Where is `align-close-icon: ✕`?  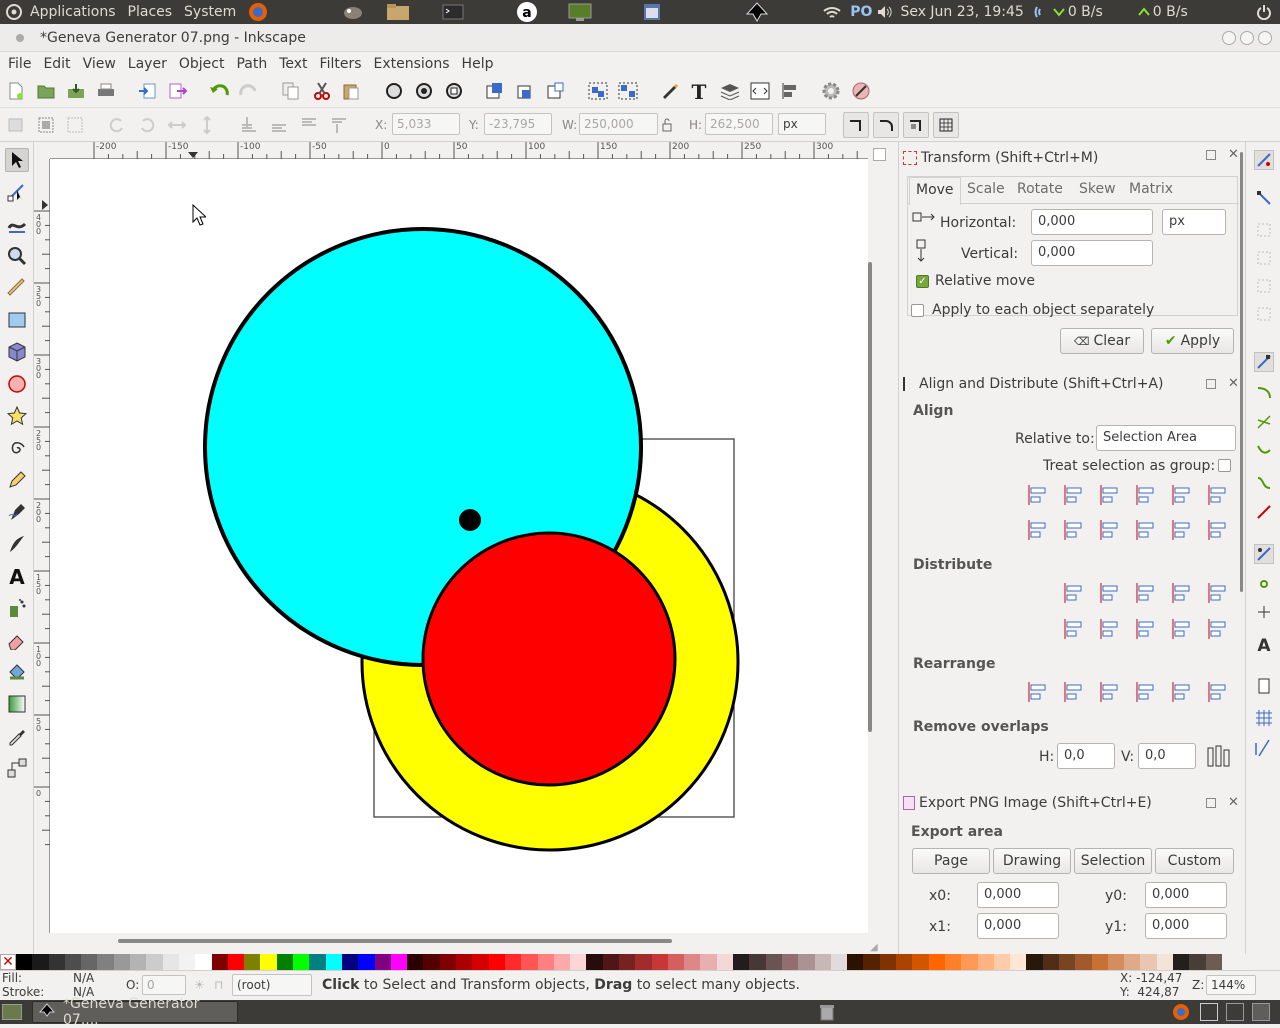 align-close-icon: ✕ is located at coordinates (1233, 383).